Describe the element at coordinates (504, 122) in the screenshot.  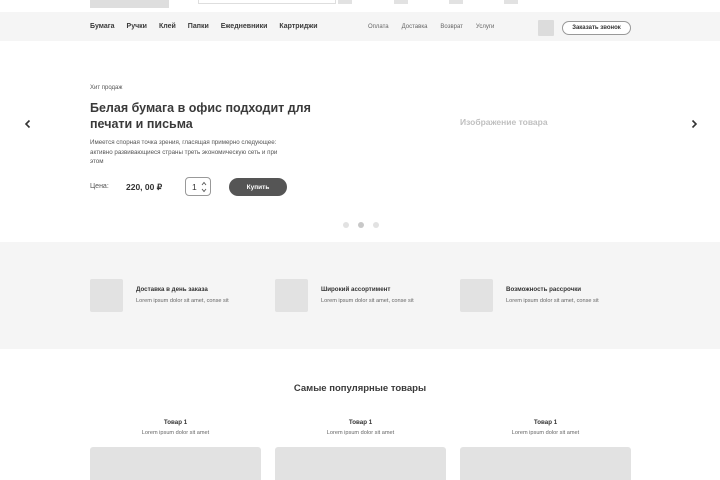
I see `product-image-placeholder: Изображение товара` at that location.